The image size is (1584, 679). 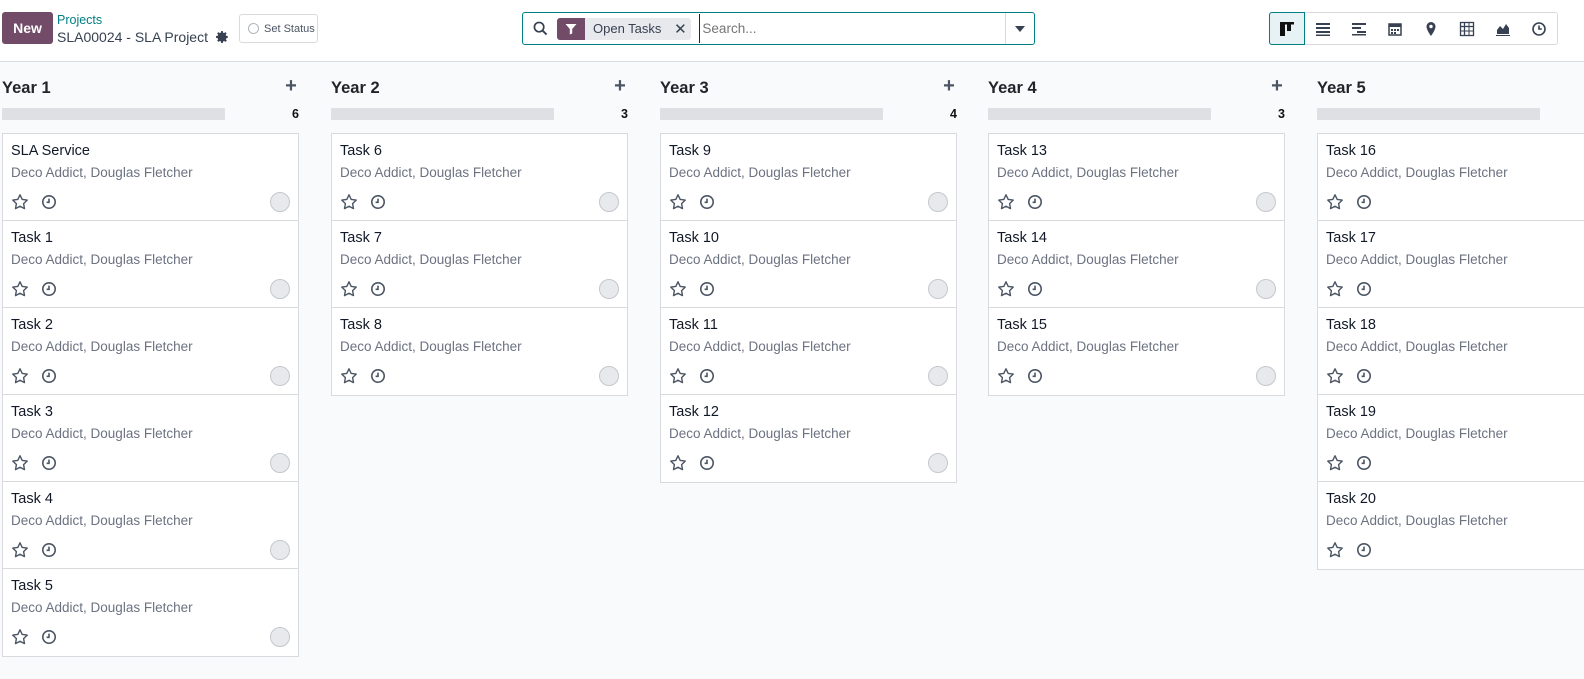 I want to click on kanban-card: Task 5 Deco Addict, Douglas Fletcher, so click(x=150, y=612).